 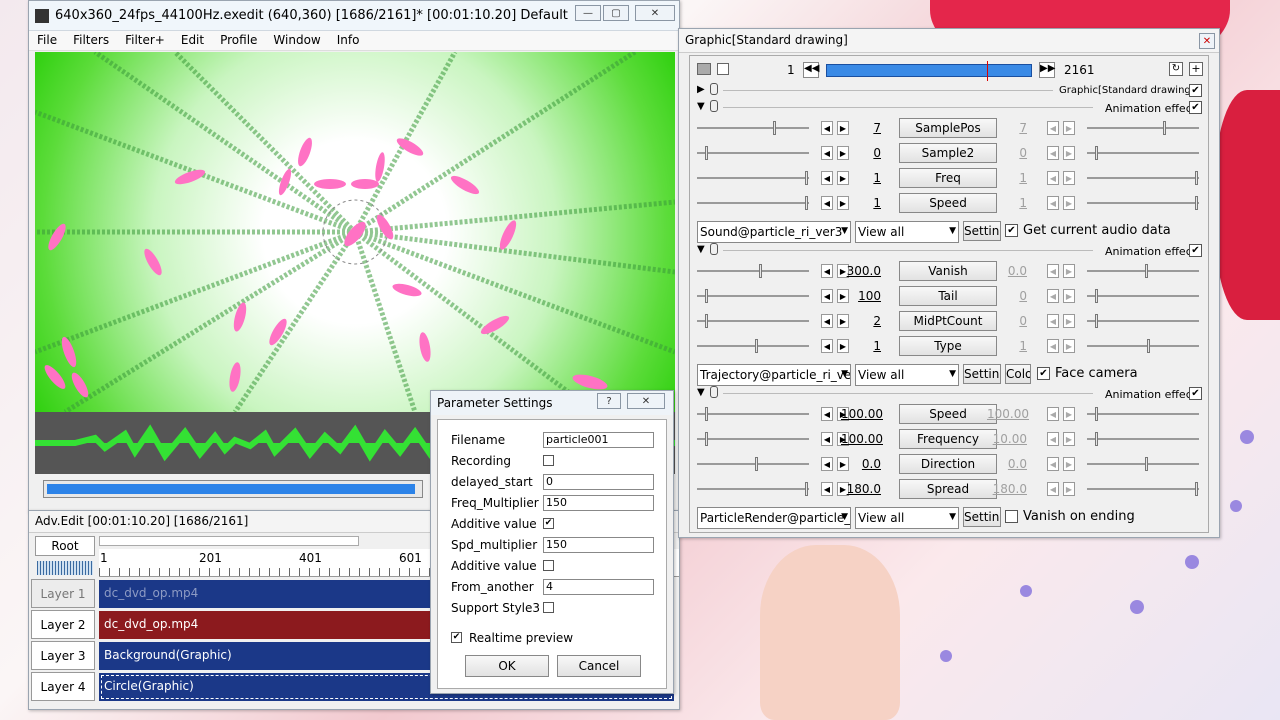 I want to click on layer-icon, so click(x=723, y=69).